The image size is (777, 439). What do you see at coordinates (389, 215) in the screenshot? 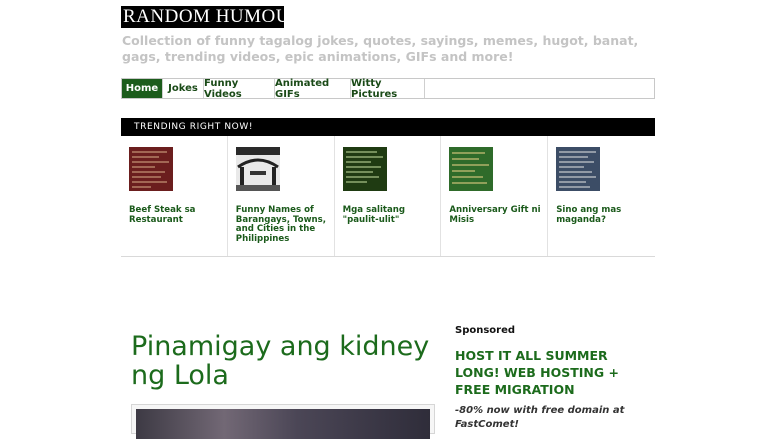
I see `trending-title: Mga salitang "paulit-ulit"` at bounding box center [389, 215].